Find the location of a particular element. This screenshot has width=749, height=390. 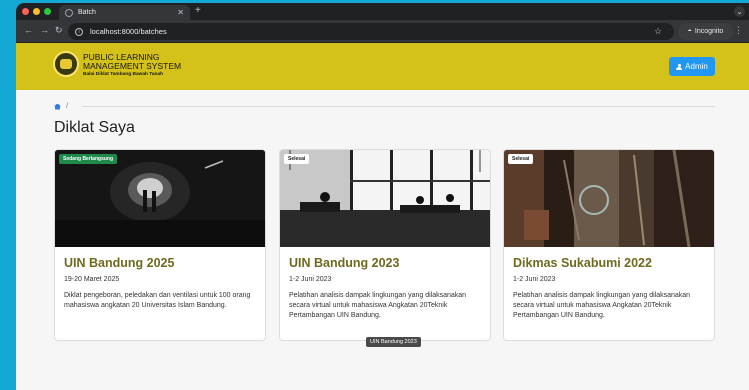

browser-menu-icon: ⋮ is located at coordinates (738, 30).